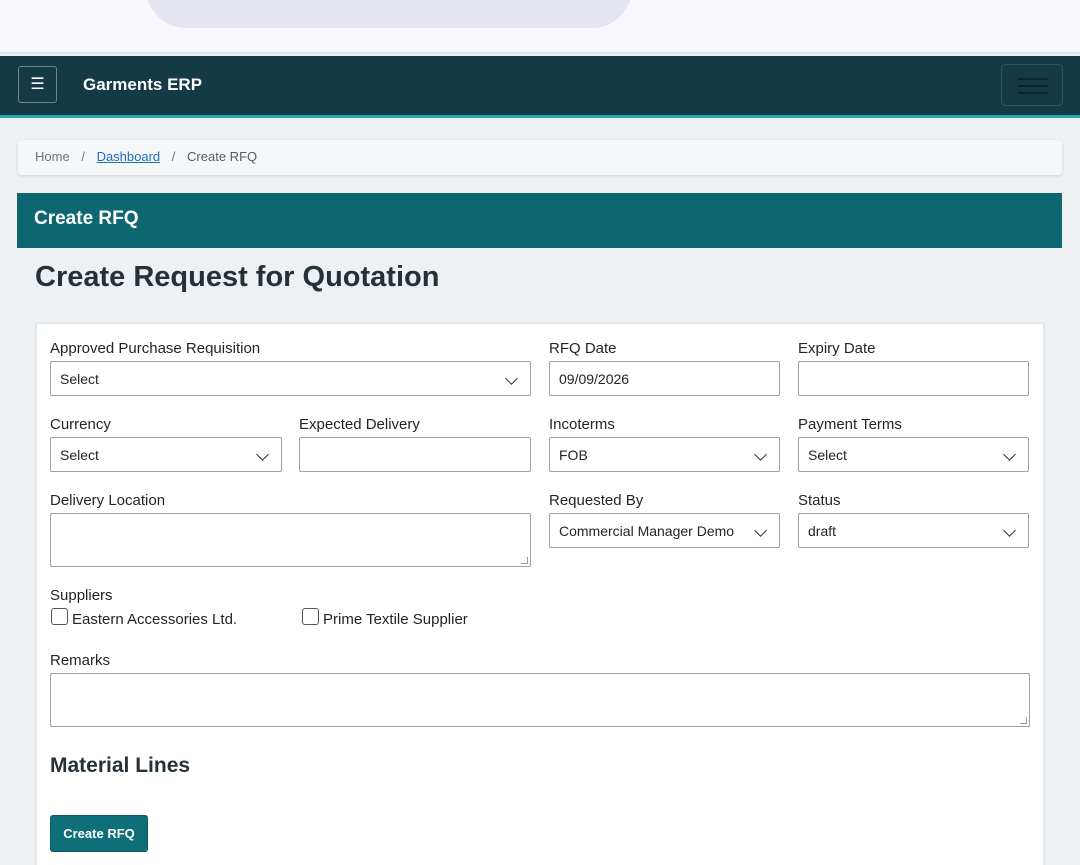 The image size is (1080, 865). Describe the element at coordinates (142, 85) in the screenshot. I see `brand-title: Garments ERP` at that location.